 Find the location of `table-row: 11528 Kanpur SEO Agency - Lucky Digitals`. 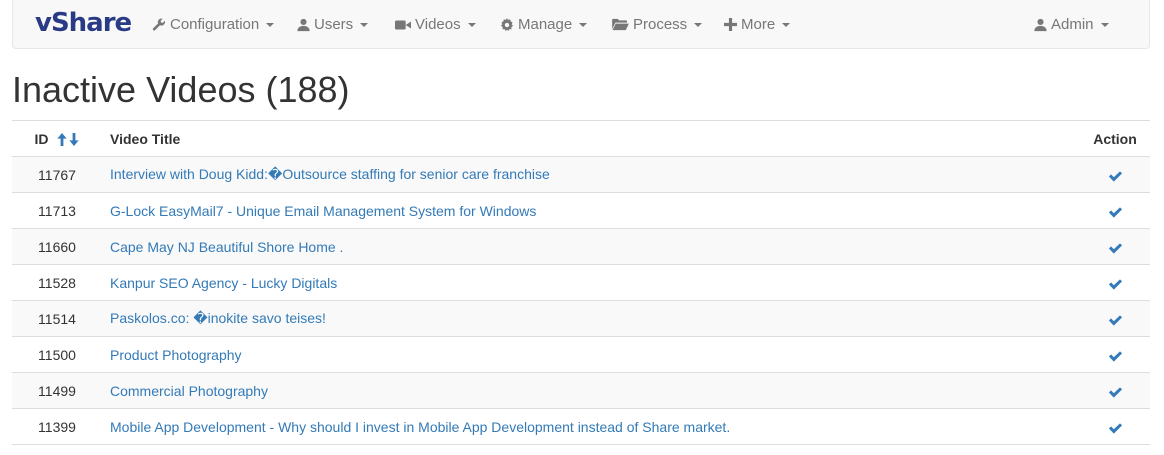

table-row: 11528 Kanpur SEO Agency - Lucky Digitals is located at coordinates (581, 282).